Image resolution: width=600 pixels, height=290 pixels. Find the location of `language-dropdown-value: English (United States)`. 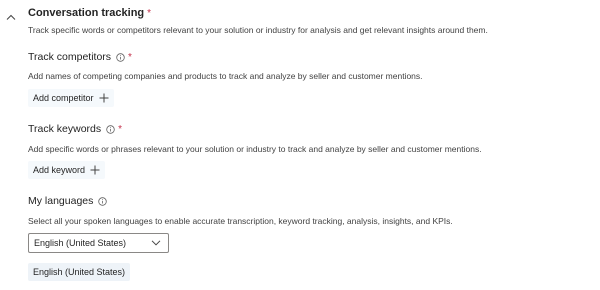

language-dropdown-value: English (United States) is located at coordinates (80, 243).